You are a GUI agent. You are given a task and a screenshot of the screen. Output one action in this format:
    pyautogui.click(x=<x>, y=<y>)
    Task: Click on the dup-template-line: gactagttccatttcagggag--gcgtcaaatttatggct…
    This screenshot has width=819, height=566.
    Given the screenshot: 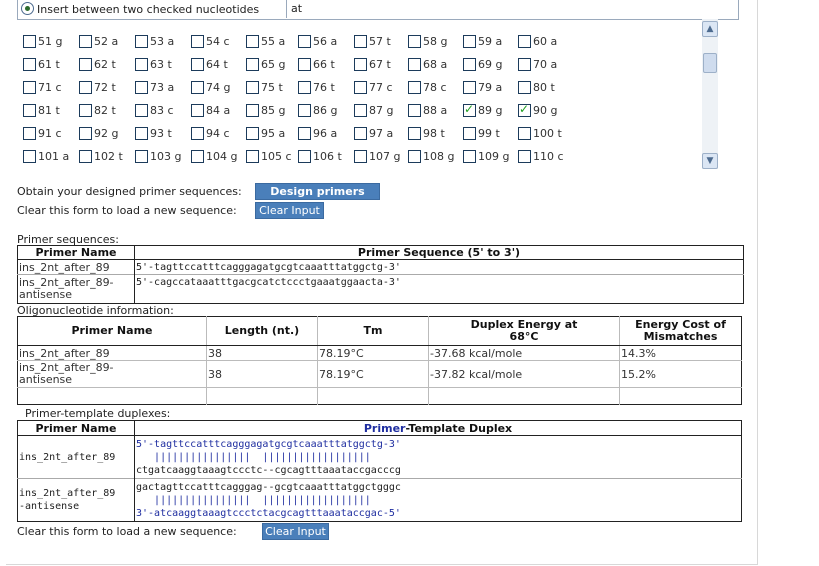 What is the action you would take?
    pyautogui.click(x=268, y=487)
    